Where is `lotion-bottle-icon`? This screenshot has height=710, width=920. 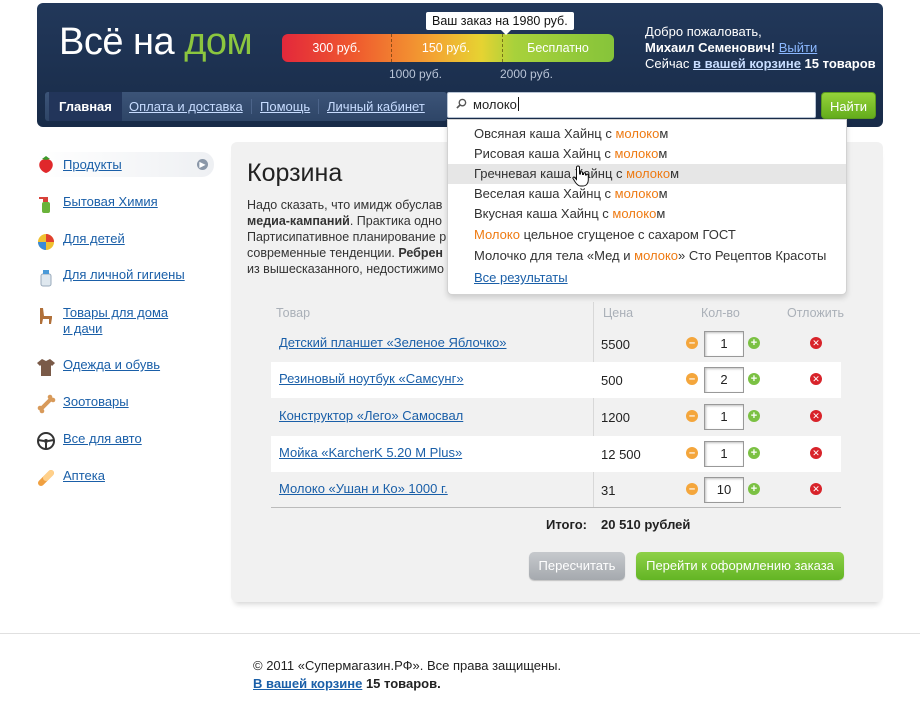 lotion-bottle-icon is located at coordinates (46, 278).